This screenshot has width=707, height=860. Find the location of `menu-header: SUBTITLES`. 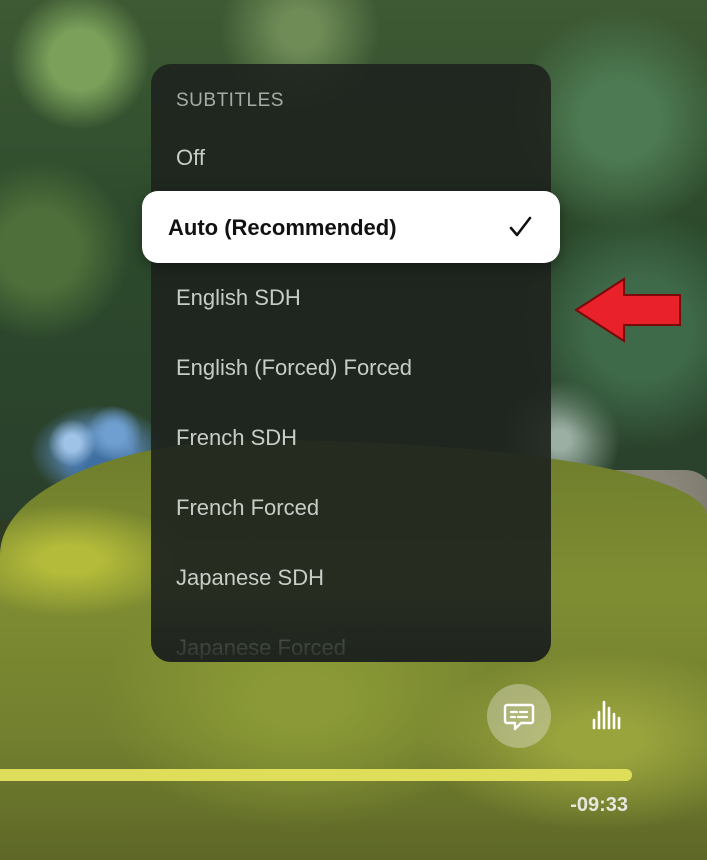

menu-header: SUBTITLES is located at coordinates (230, 100).